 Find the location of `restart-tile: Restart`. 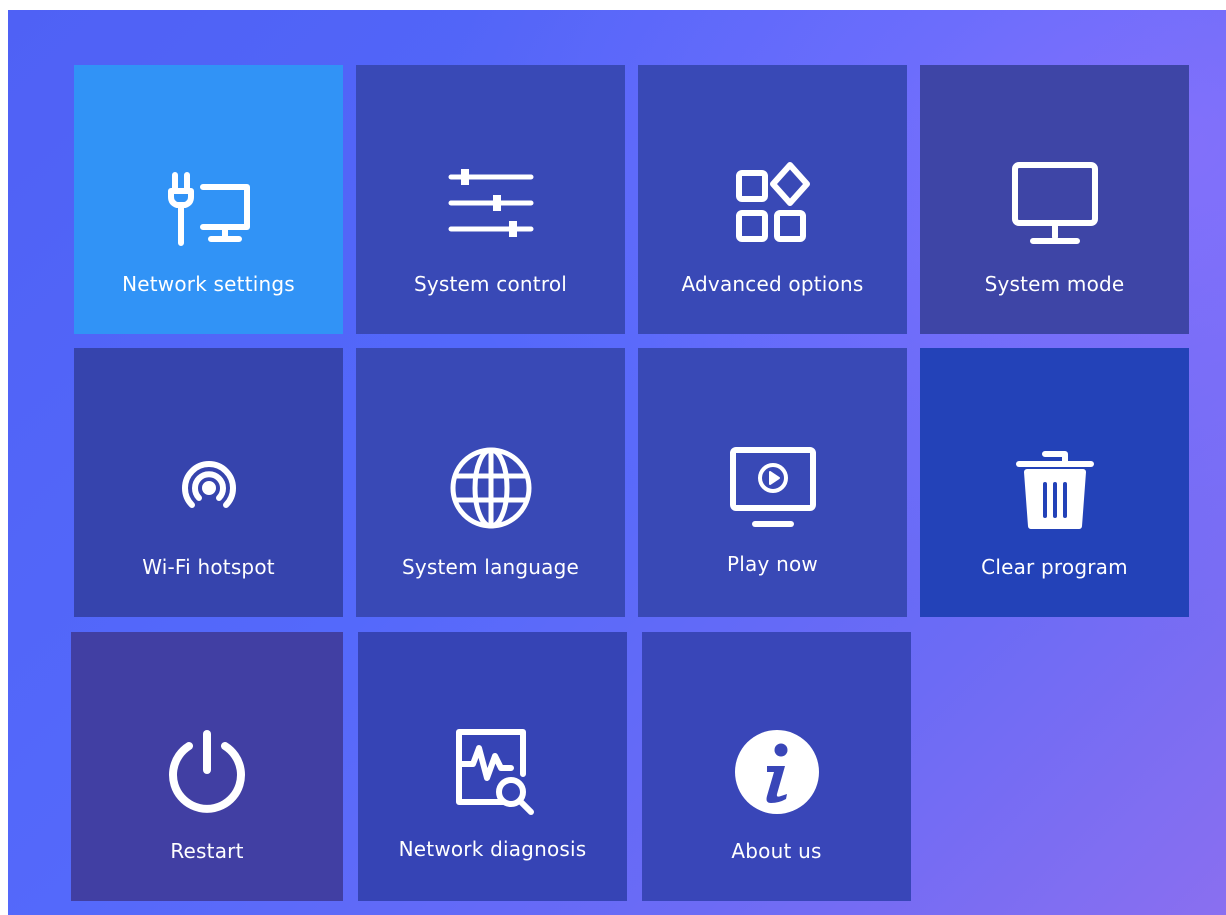

restart-tile: Restart is located at coordinates (207, 766).